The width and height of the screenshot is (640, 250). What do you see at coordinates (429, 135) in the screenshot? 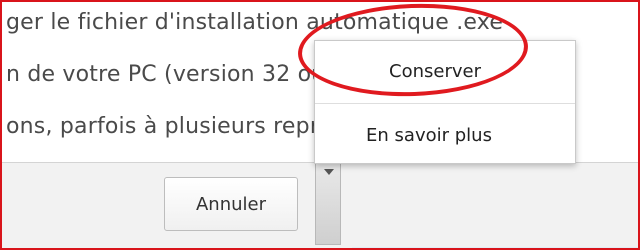
I see `menu-item-learn-more: En savoir plus` at bounding box center [429, 135].